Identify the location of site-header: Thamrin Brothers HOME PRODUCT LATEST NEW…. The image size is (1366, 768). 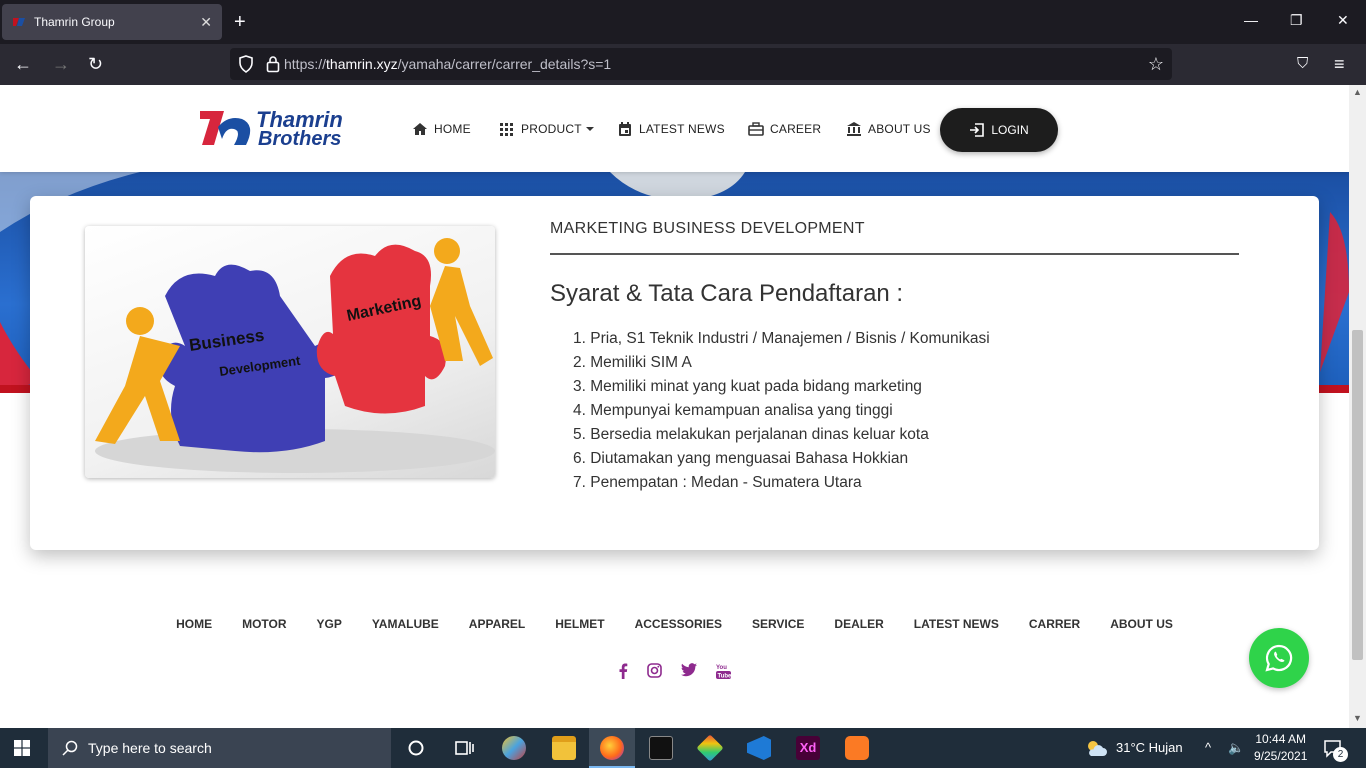
(674, 128).